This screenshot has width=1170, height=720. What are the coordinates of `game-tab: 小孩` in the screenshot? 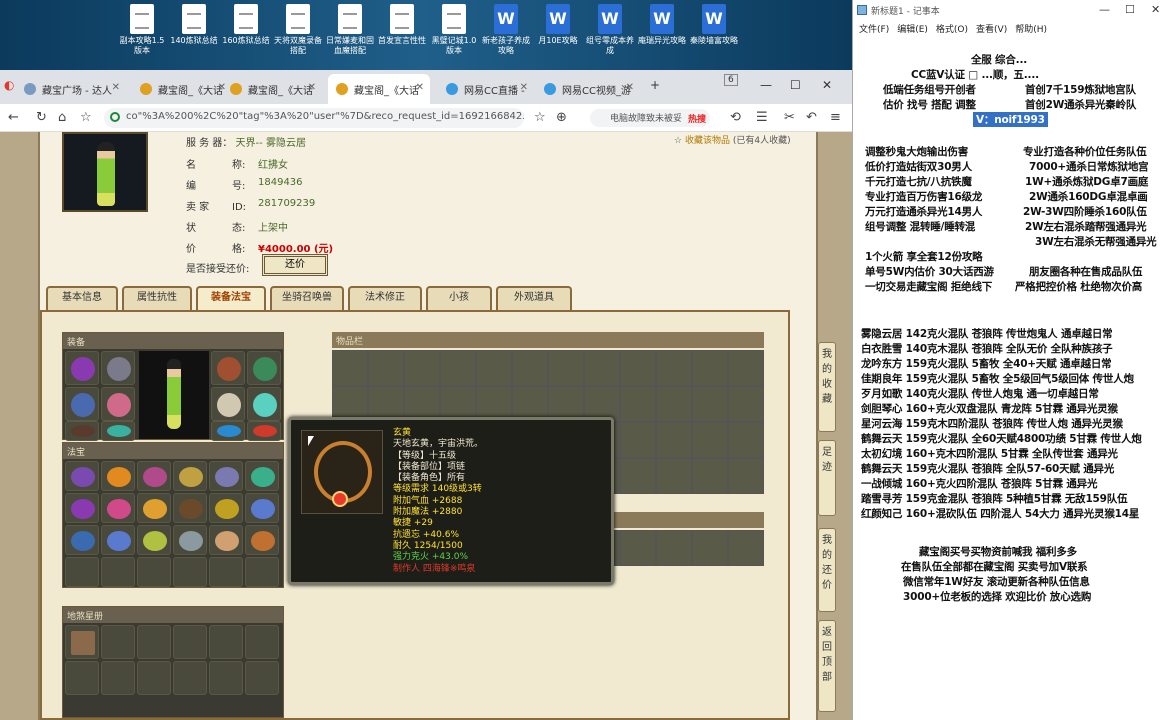 It's located at (459, 298).